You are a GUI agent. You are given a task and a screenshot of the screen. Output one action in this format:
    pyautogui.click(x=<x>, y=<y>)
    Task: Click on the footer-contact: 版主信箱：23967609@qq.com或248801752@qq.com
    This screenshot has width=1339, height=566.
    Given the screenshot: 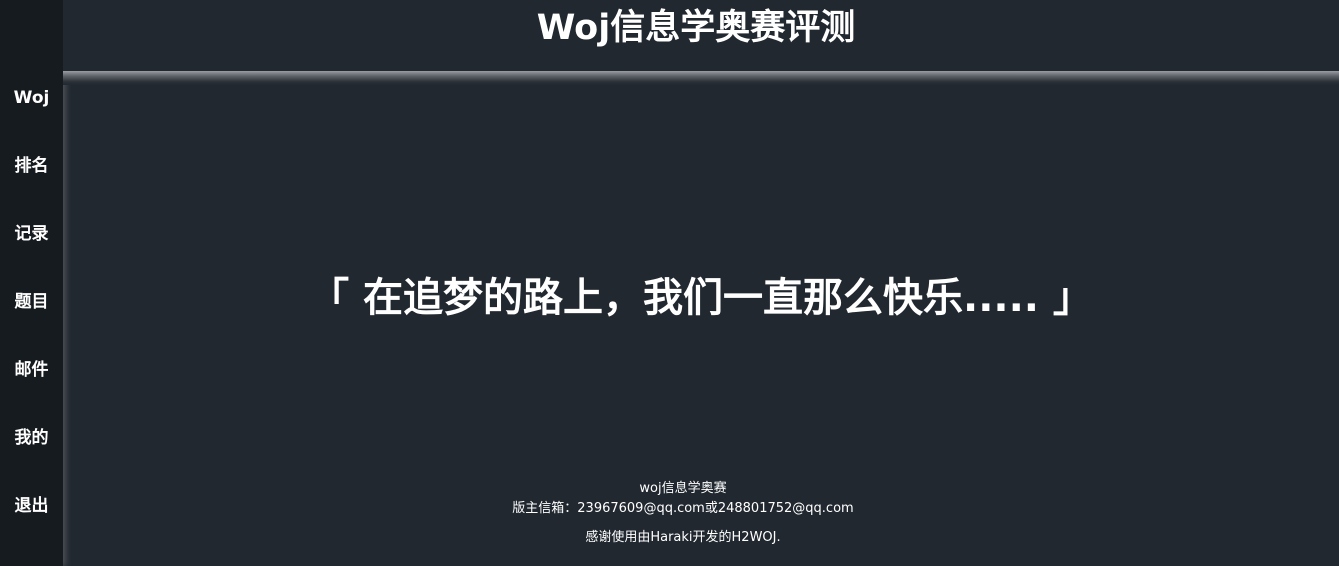 What is the action you would take?
    pyautogui.click(x=683, y=508)
    